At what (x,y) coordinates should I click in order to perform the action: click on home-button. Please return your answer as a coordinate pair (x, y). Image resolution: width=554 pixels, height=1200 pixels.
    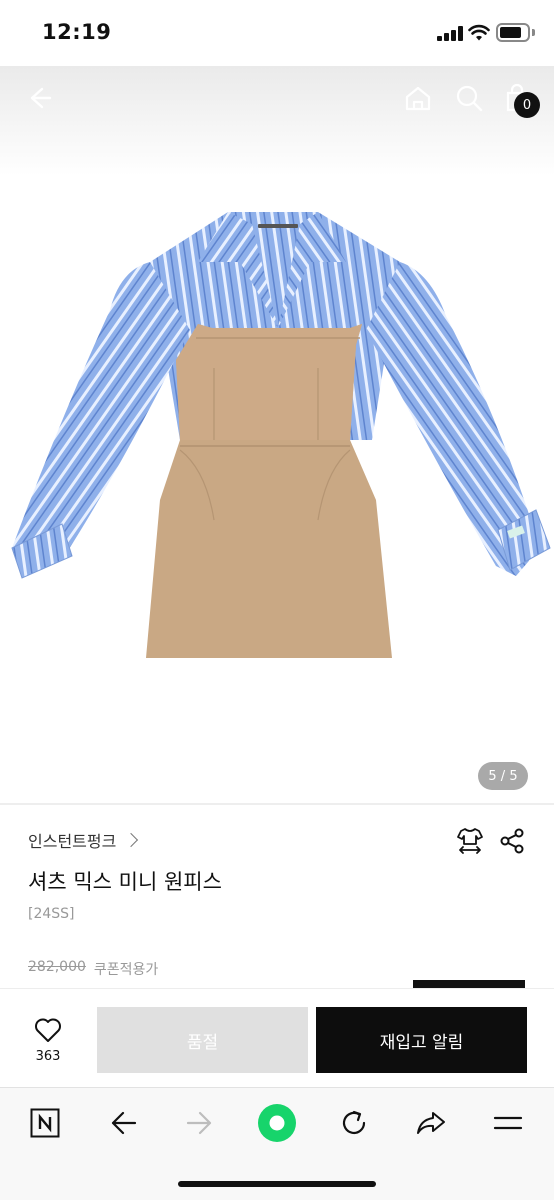
    Looking at the image, I should click on (418, 98).